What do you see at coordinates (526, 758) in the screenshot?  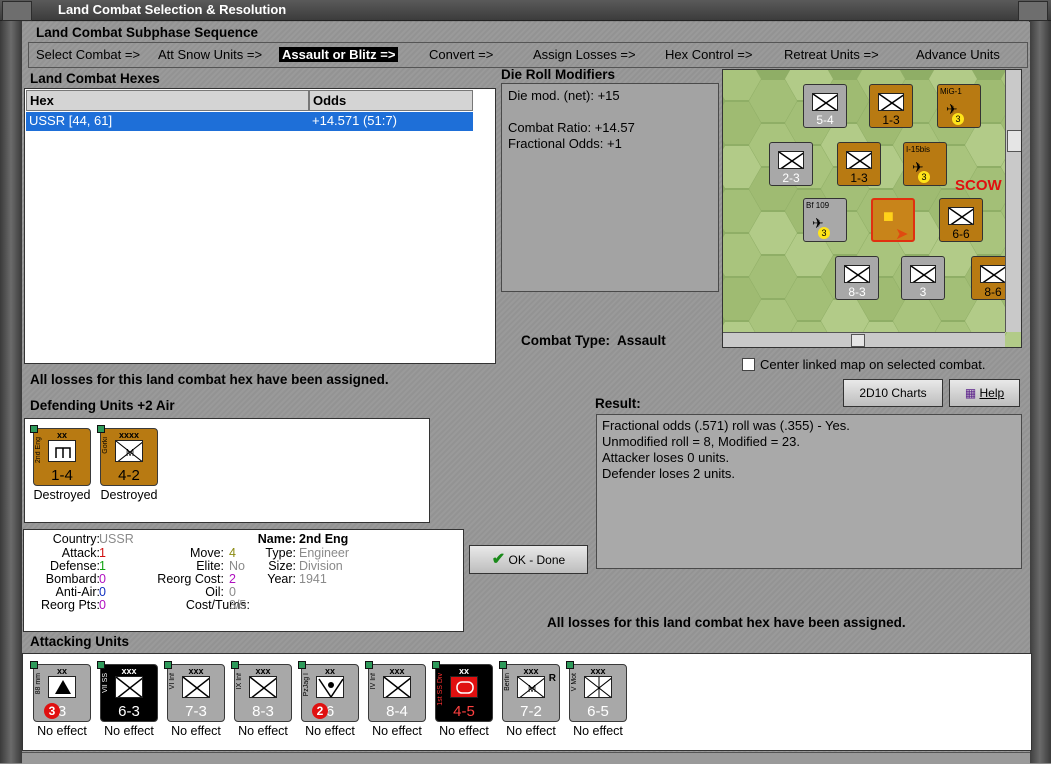 I see `bottom-scrollbar` at bounding box center [526, 758].